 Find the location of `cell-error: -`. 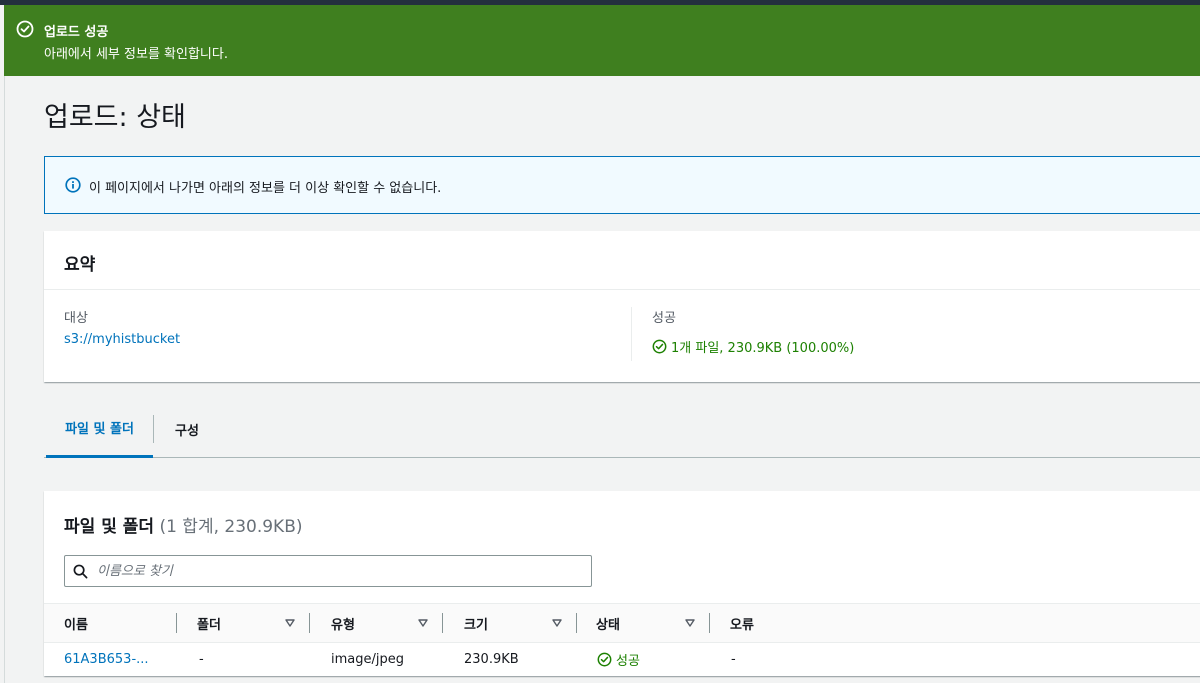

cell-error: - is located at coordinates (733, 659).